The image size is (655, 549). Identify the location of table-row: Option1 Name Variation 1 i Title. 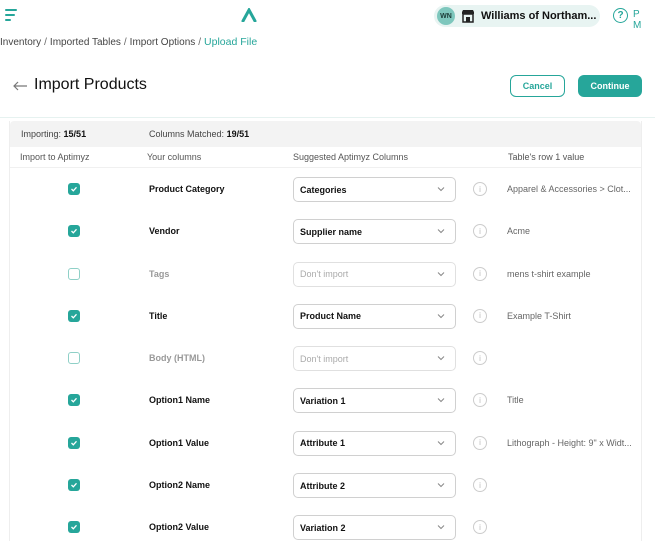
(325, 400).